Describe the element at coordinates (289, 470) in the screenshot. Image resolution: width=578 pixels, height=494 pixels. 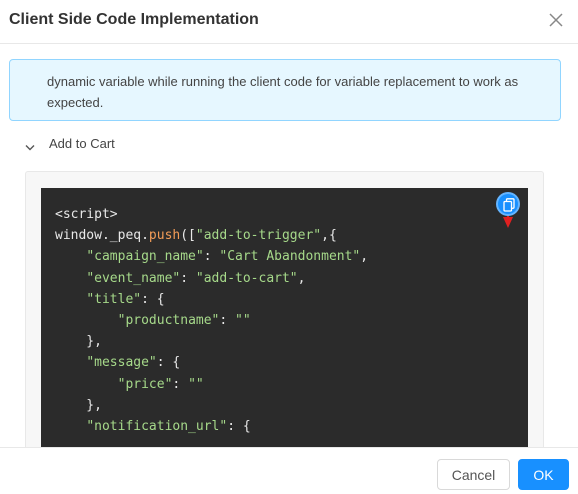
I see `dialog-footer: Cancel OK` at that location.